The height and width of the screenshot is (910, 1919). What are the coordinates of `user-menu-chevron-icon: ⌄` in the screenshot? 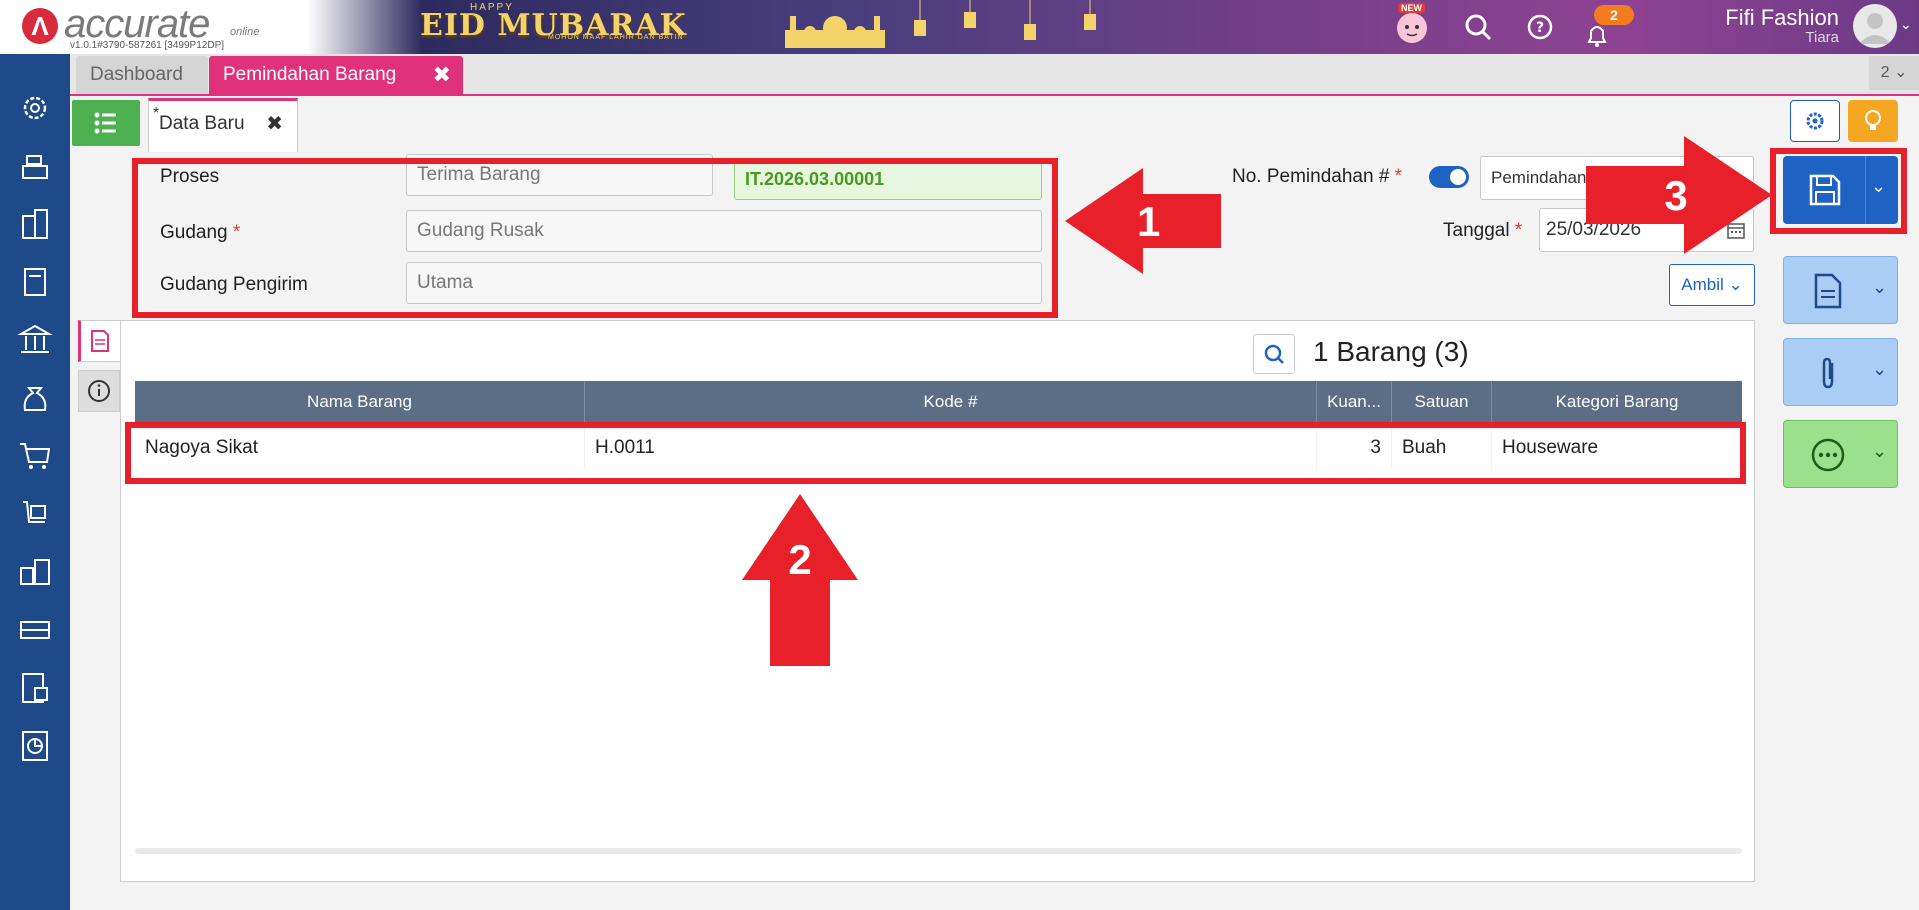 It's located at (1906, 24).